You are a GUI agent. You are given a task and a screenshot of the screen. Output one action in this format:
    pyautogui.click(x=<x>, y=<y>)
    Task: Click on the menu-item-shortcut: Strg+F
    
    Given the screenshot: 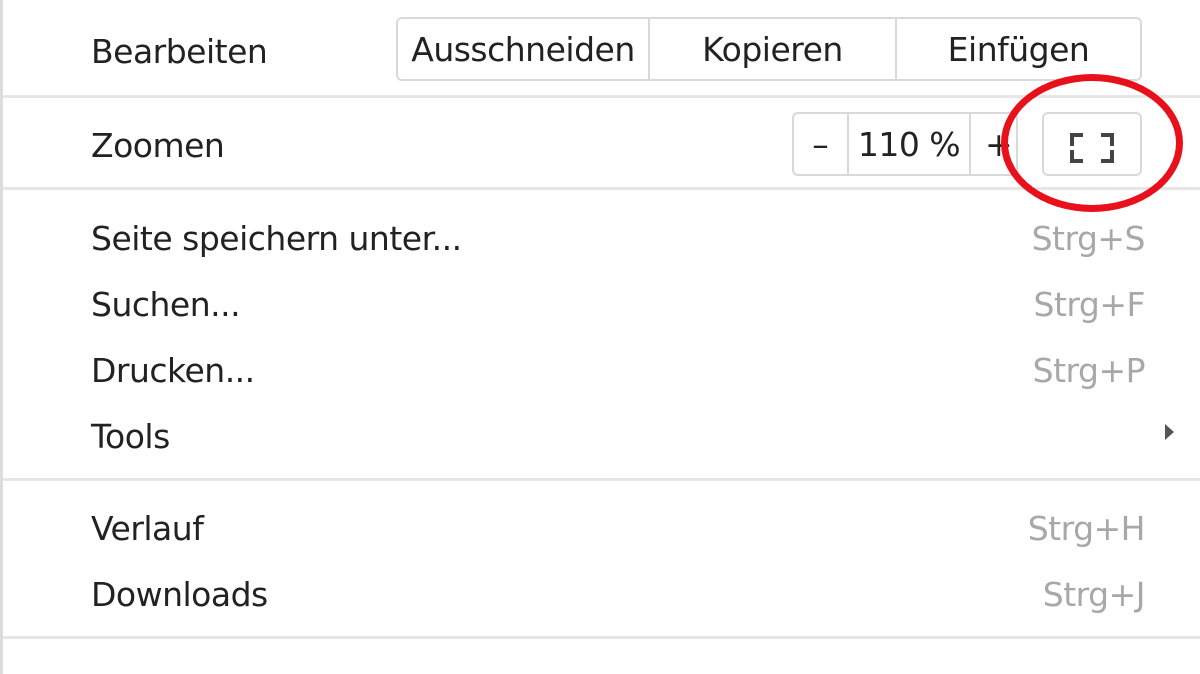 What is the action you would take?
    pyautogui.click(x=1089, y=304)
    